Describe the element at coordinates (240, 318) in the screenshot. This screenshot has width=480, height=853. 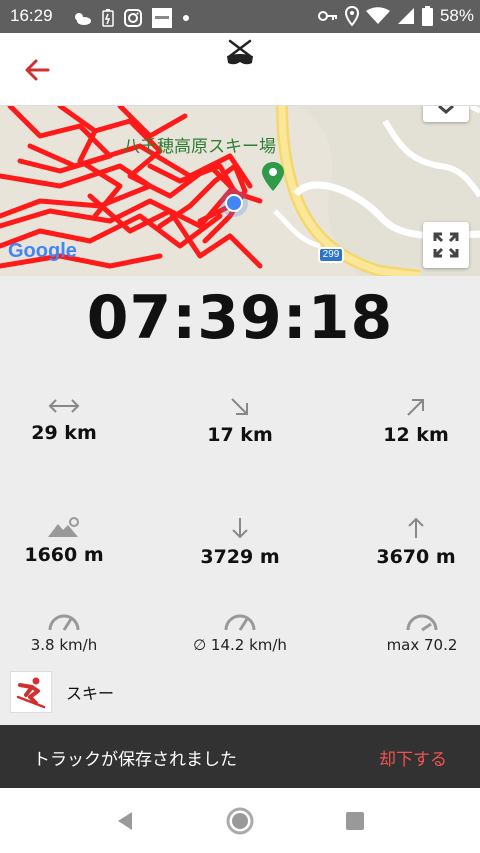
I see `elapsed-timer: 07:39:18` at that location.